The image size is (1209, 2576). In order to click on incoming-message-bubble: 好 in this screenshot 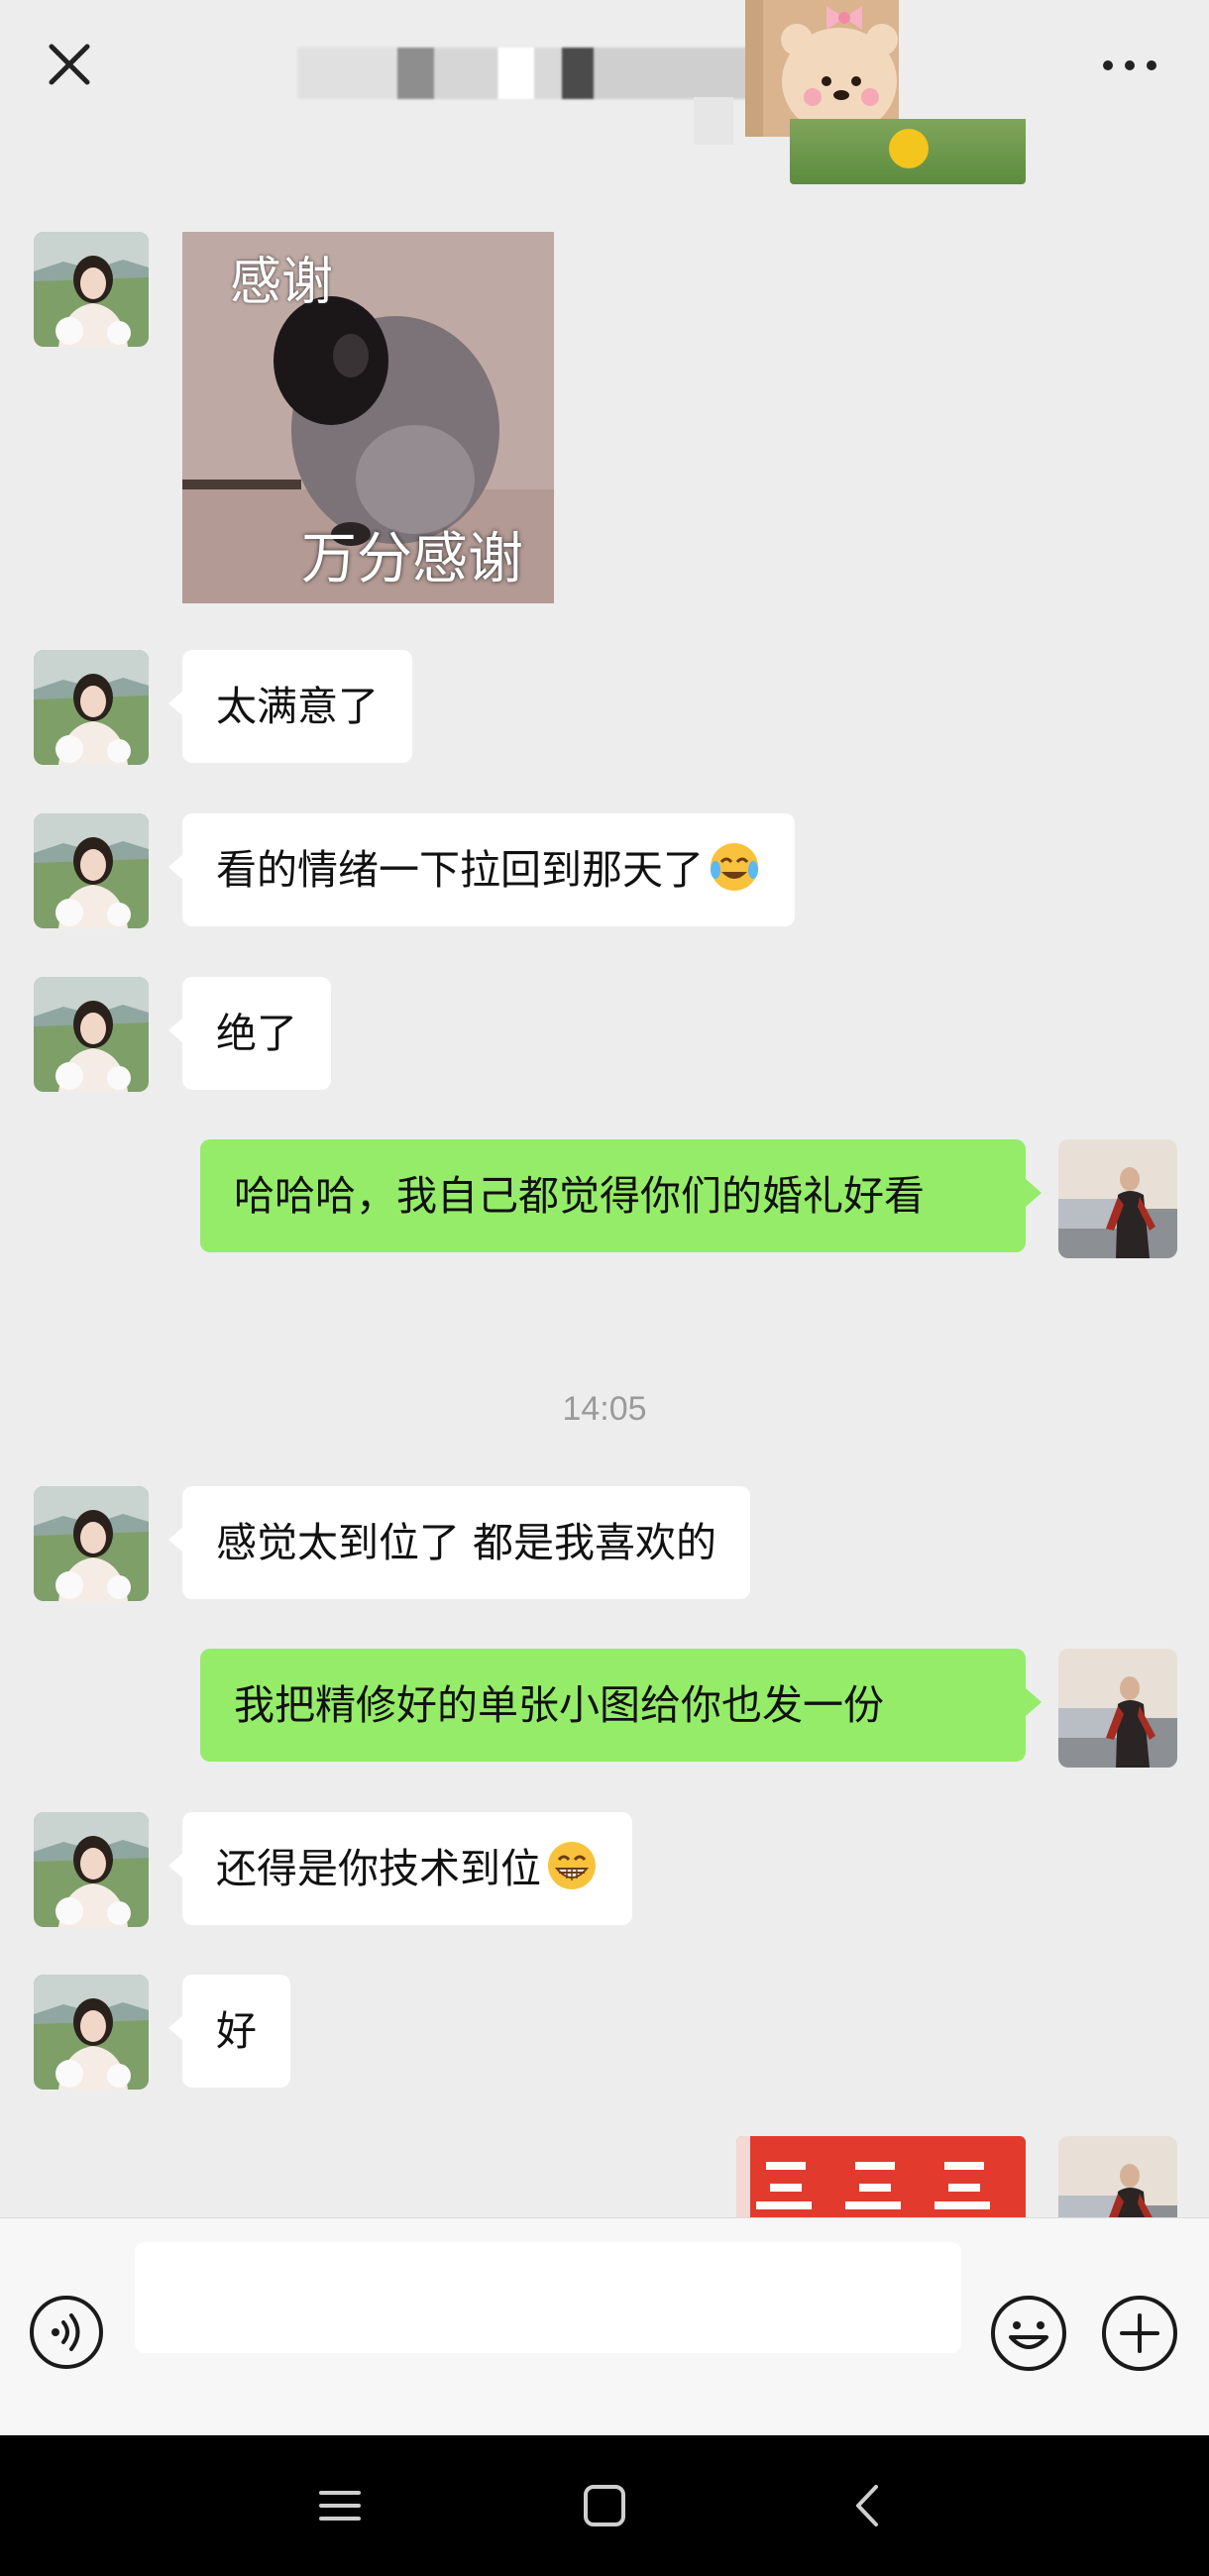, I will do `click(229, 2032)`.